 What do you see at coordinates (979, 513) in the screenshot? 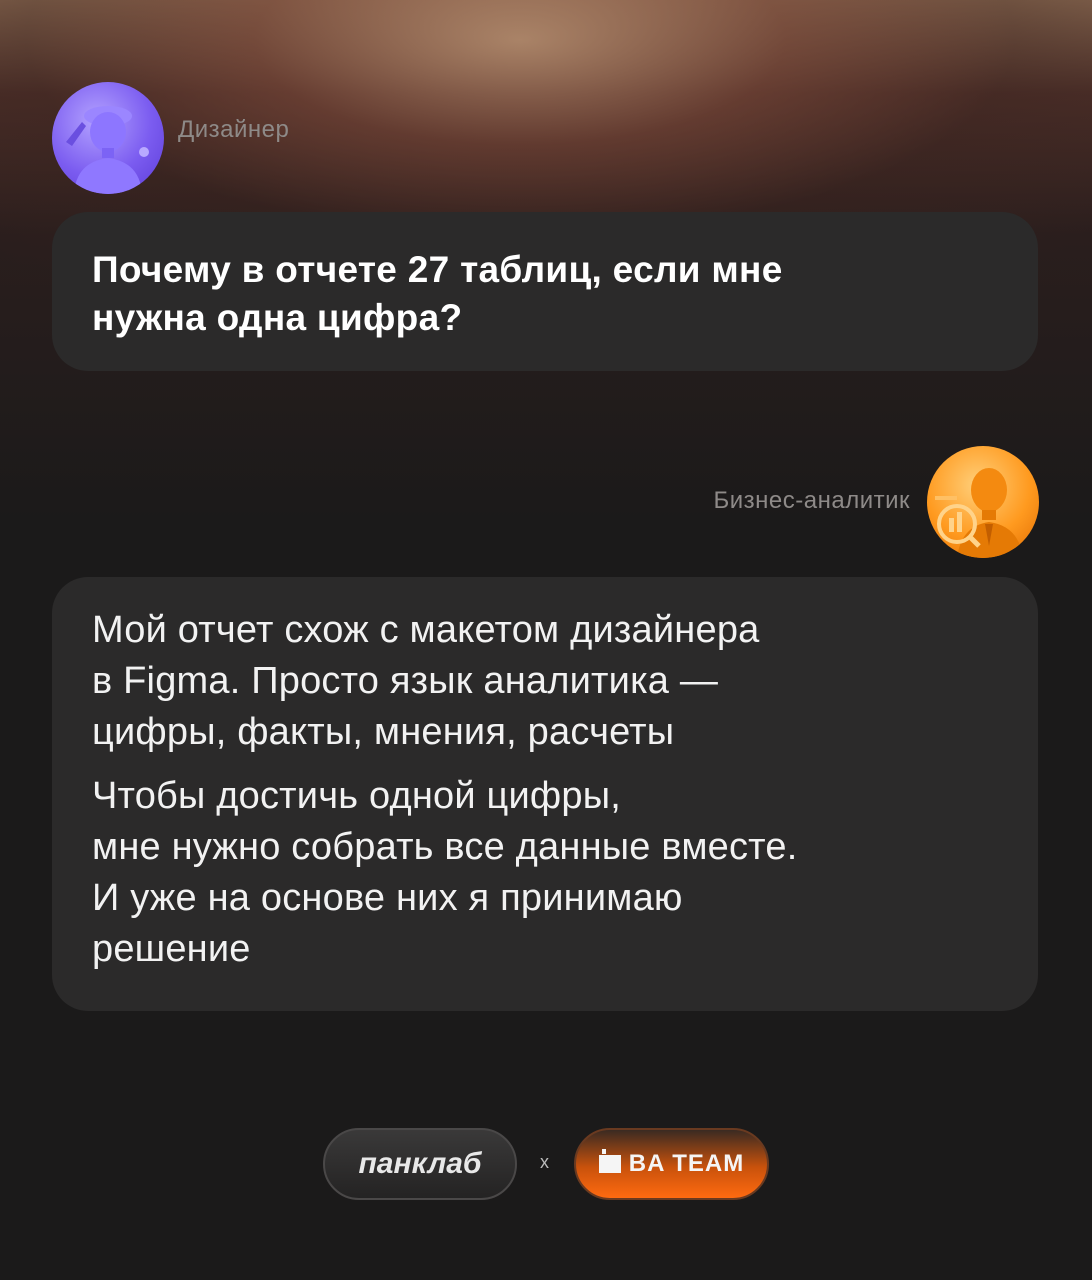
I see `analyst-avatar-icon` at bounding box center [979, 513].